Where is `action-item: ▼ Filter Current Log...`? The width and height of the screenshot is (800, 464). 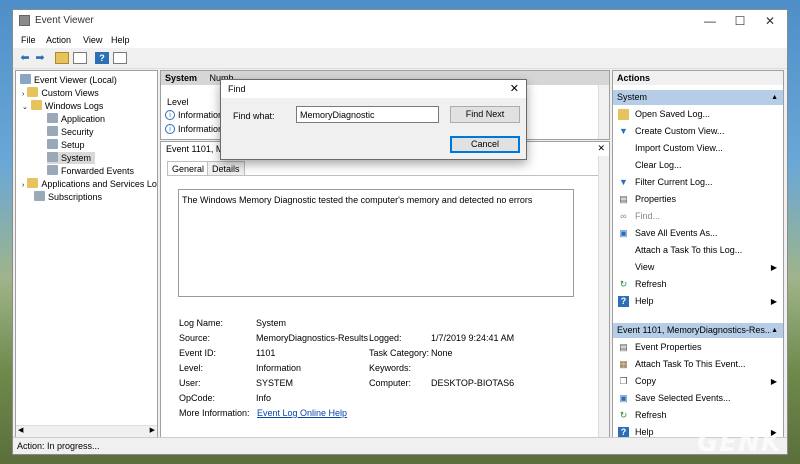
action-item: ▼ Filter Current Log... is located at coordinates (698, 182).